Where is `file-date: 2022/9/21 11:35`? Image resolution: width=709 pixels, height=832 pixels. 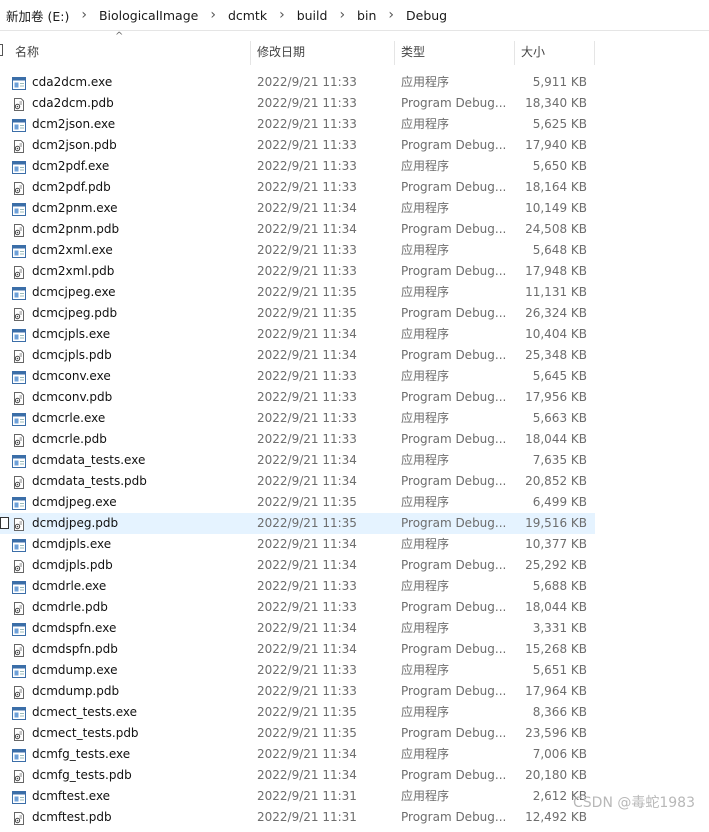
file-date: 2022/9/21 11:35 is located at coordinates (307, 523).